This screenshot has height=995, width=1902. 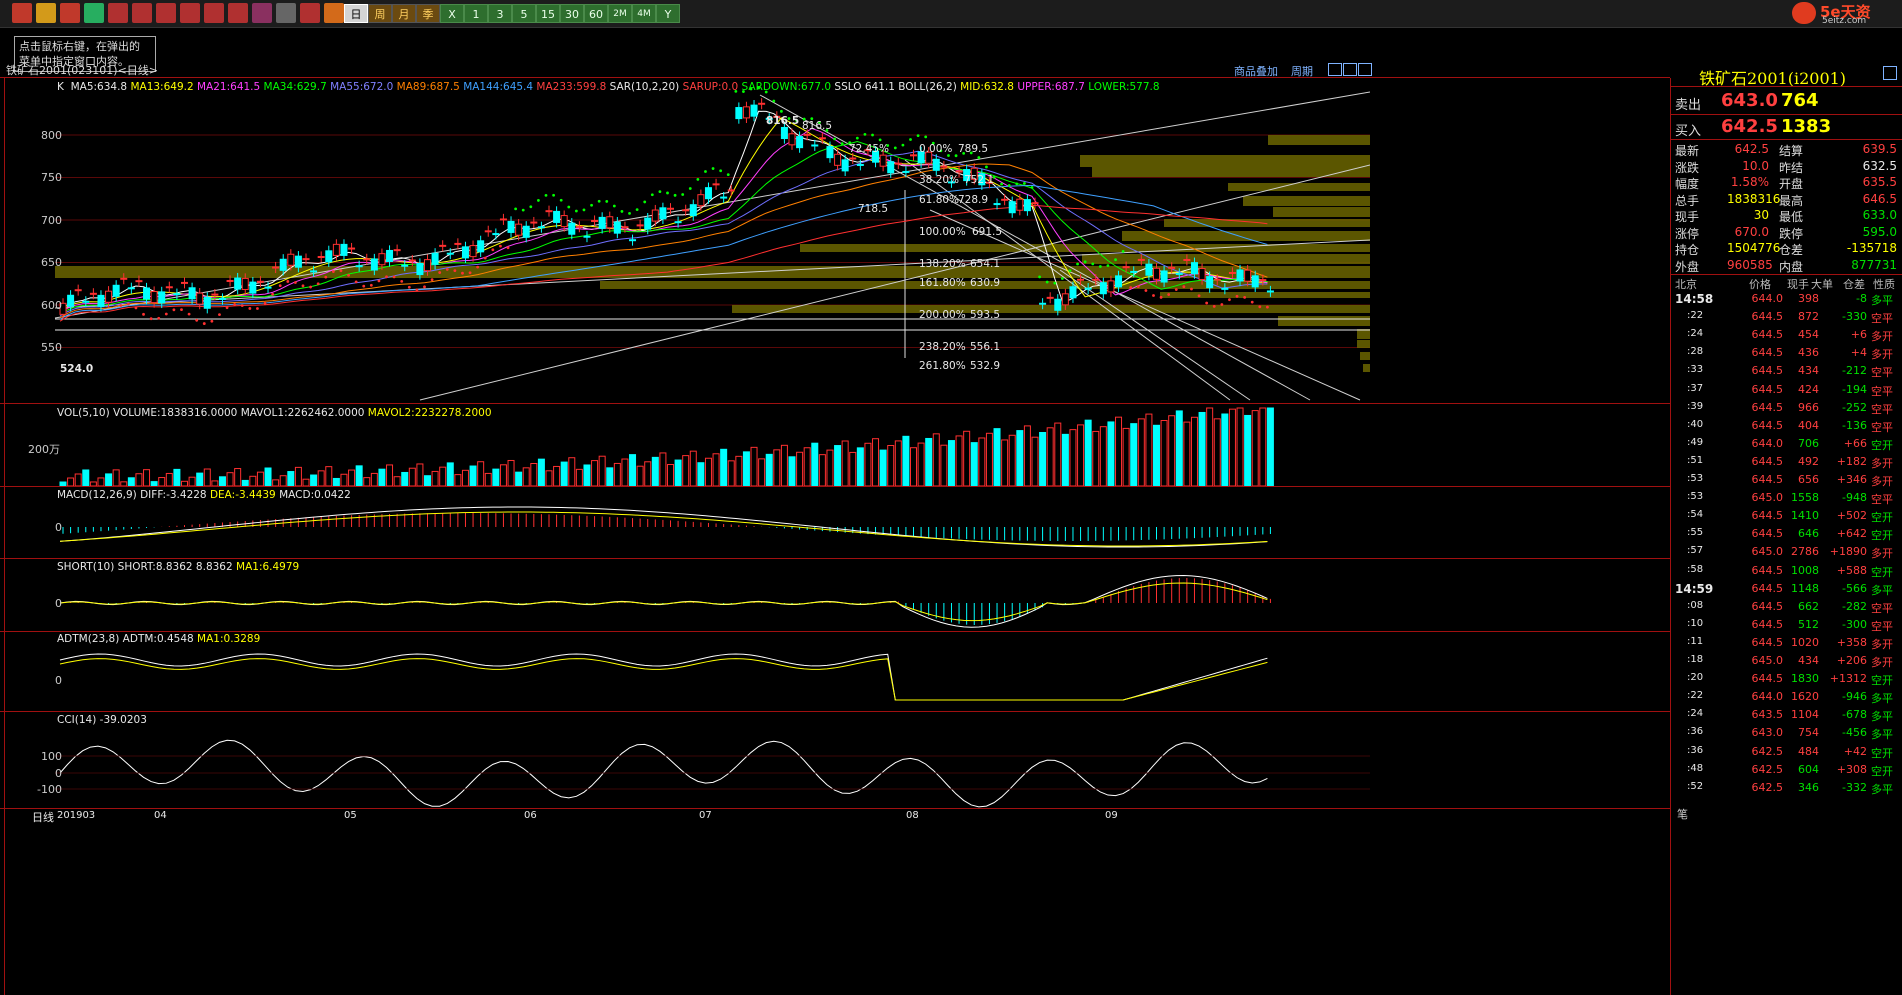 I want to click on quote-label: 最高, so click(x=1791, y=200).